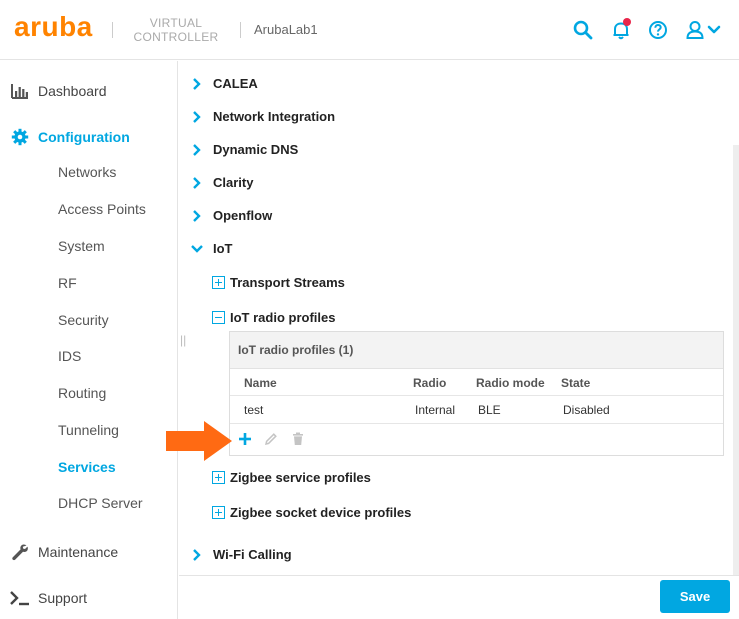  I want to click on subsection-zigbee-service-profiles: Zigbee service profiles, so click(291, 477).